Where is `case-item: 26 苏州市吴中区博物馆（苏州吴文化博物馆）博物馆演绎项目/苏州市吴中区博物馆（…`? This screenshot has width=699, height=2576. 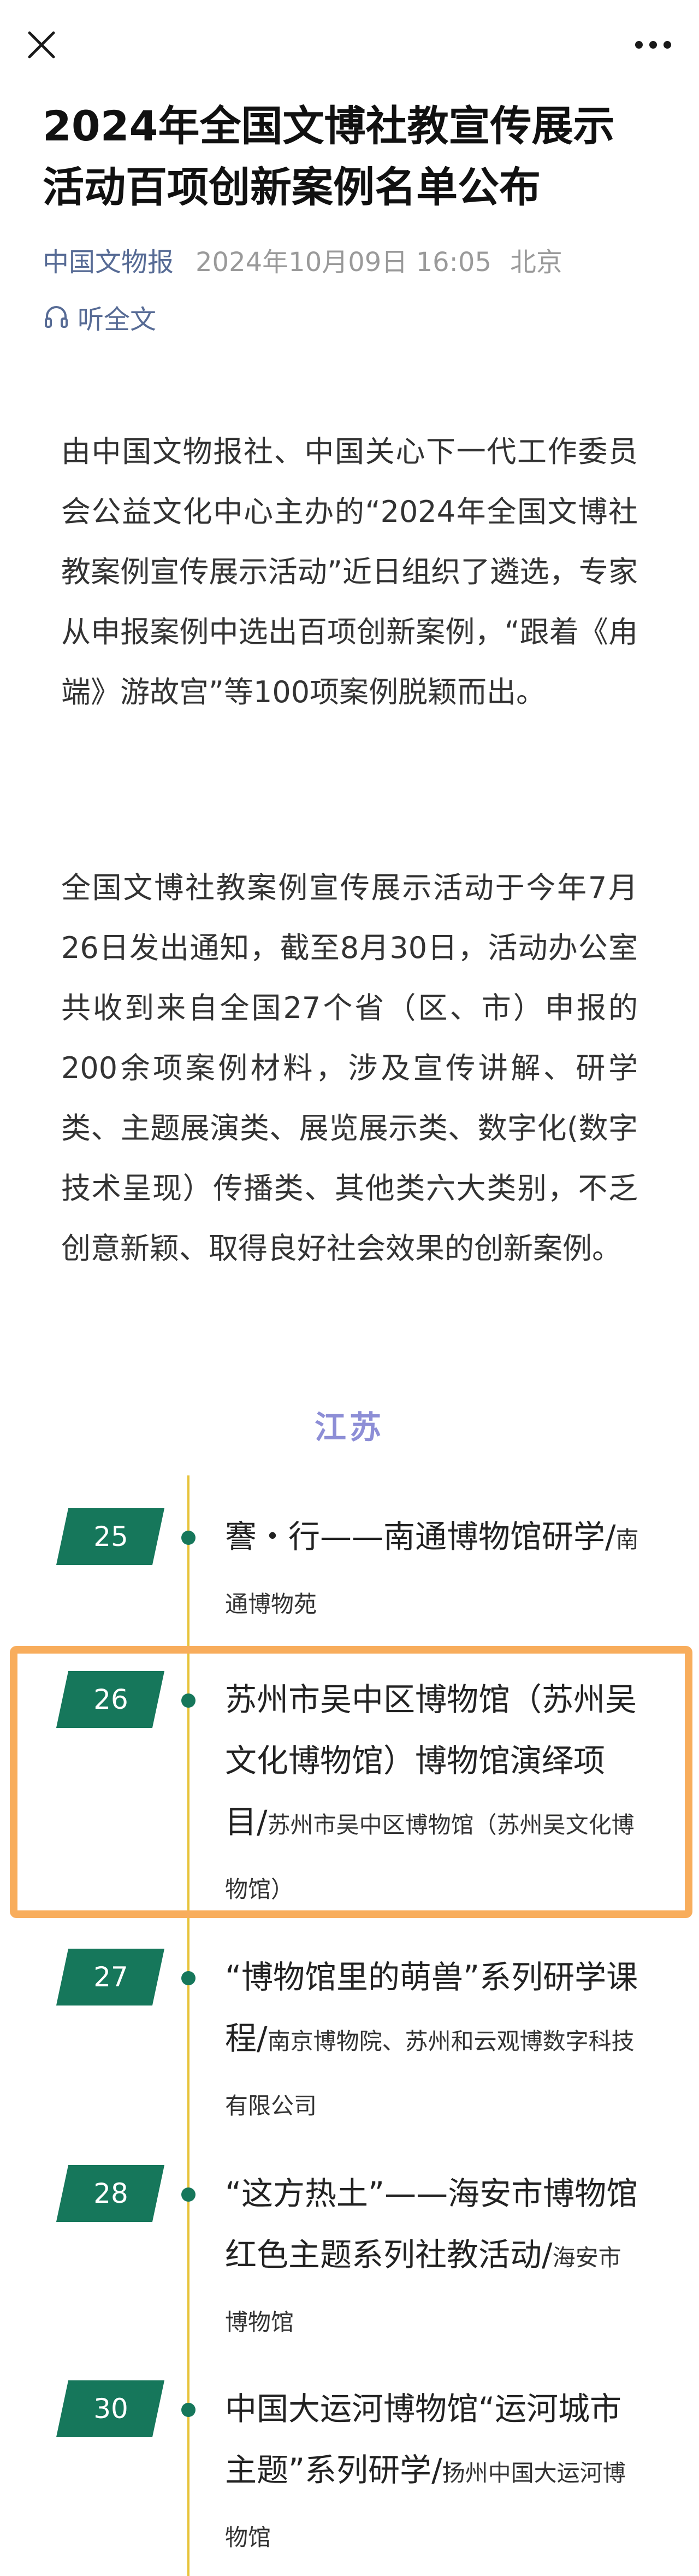 case-item: 26 苏州市吴中区博物馆（苏州吴文化博物馆）博物馆演绎项目/苏州市吴中区博物馆（… is located at coordinates (349, 1787).